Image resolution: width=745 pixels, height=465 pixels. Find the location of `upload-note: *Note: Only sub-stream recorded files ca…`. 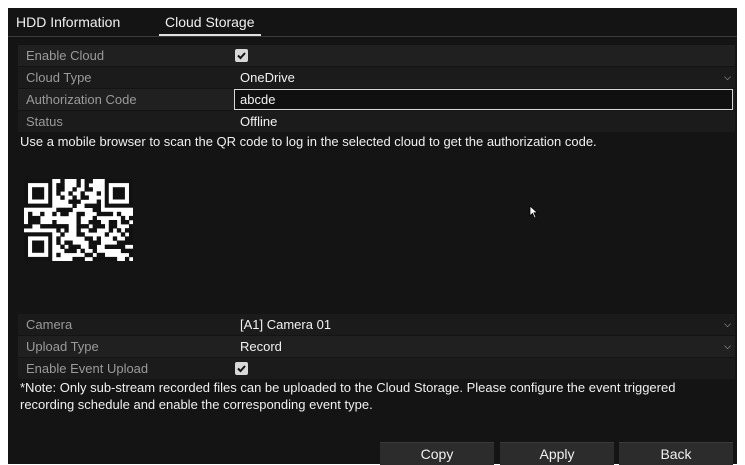

upload-note: *Note: Only sub-stream recorded files ca… is located at coordinates (348, 396).